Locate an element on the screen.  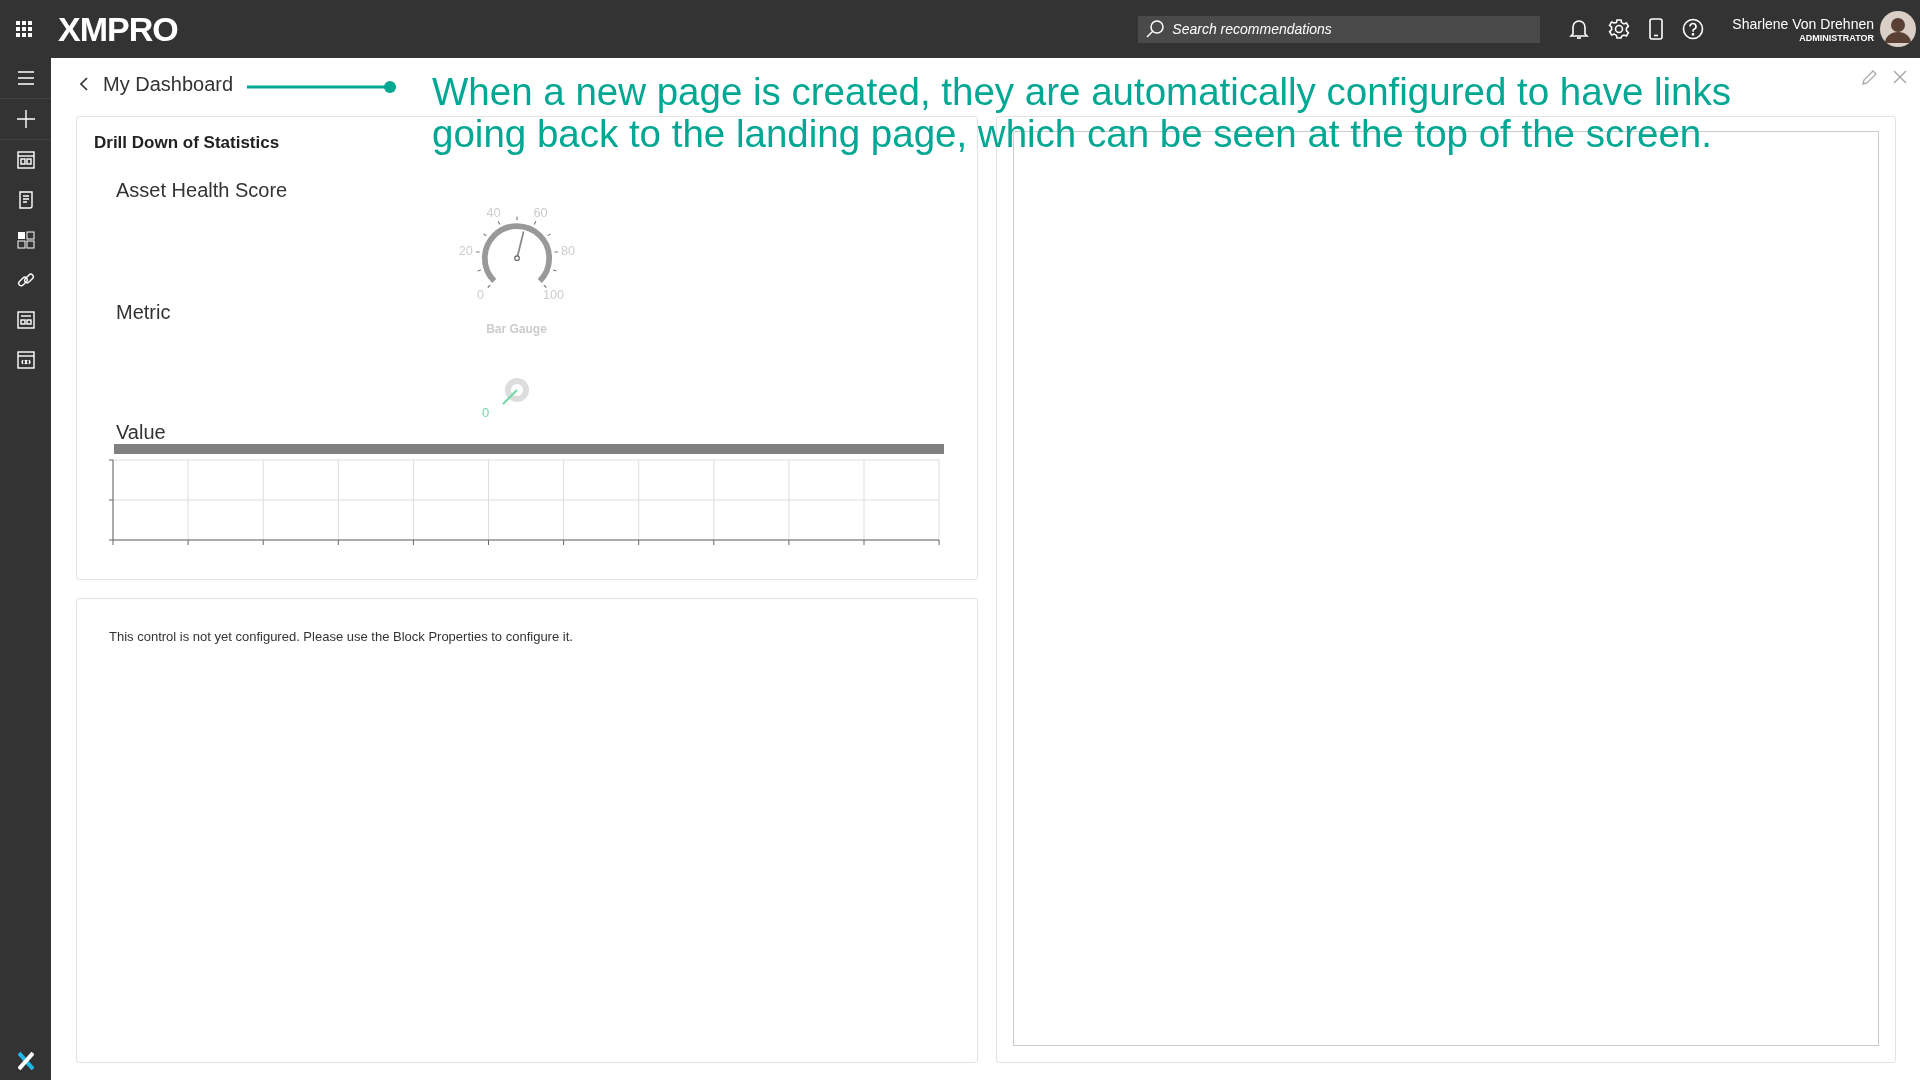
apps-icon is located at coordinates (24, 29).